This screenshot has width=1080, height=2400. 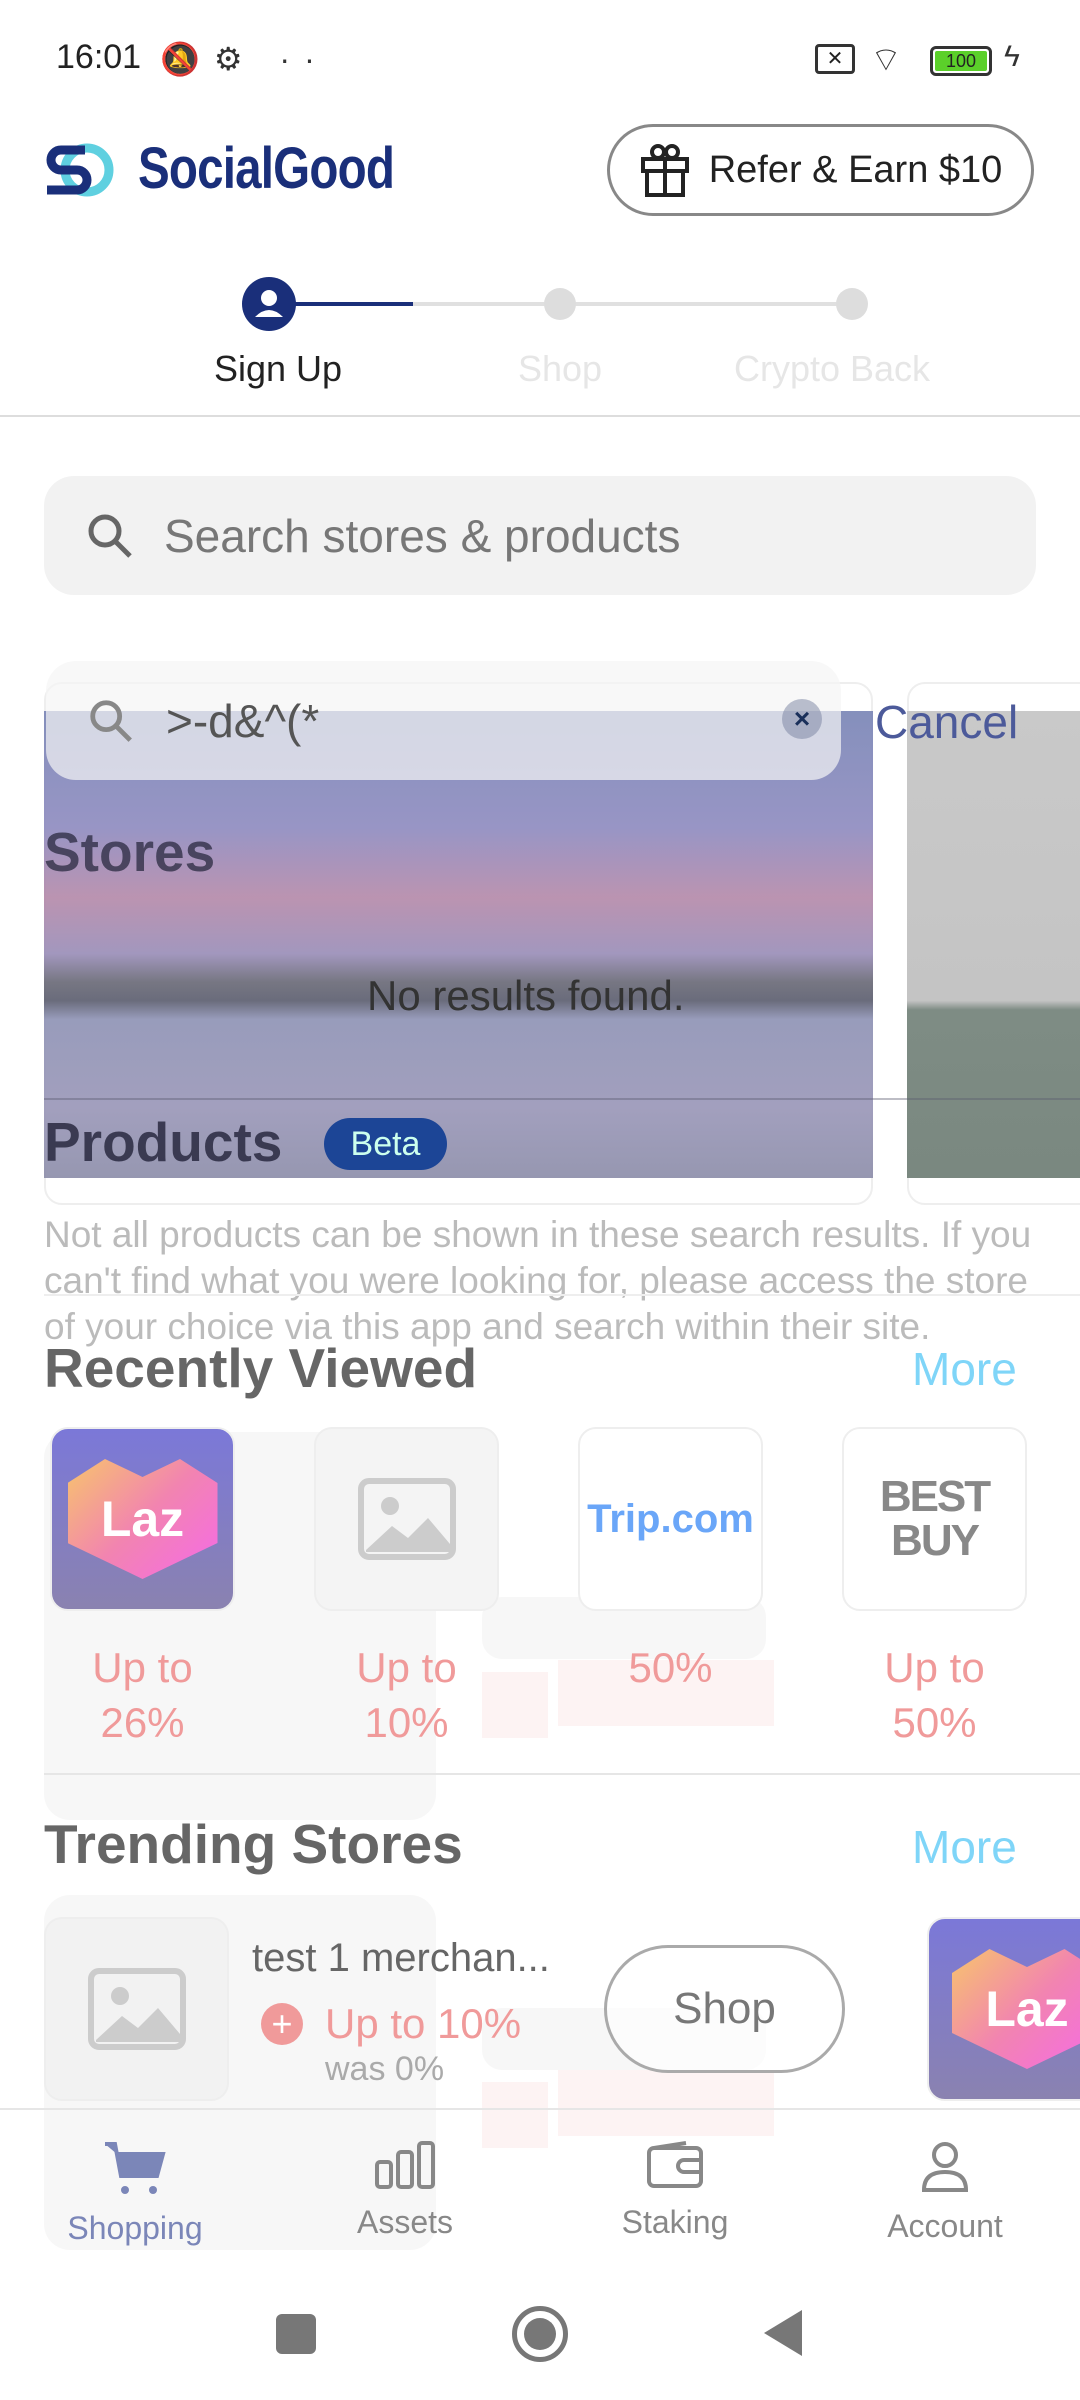 I want to click on home-button, so click(x=540, y=2334).